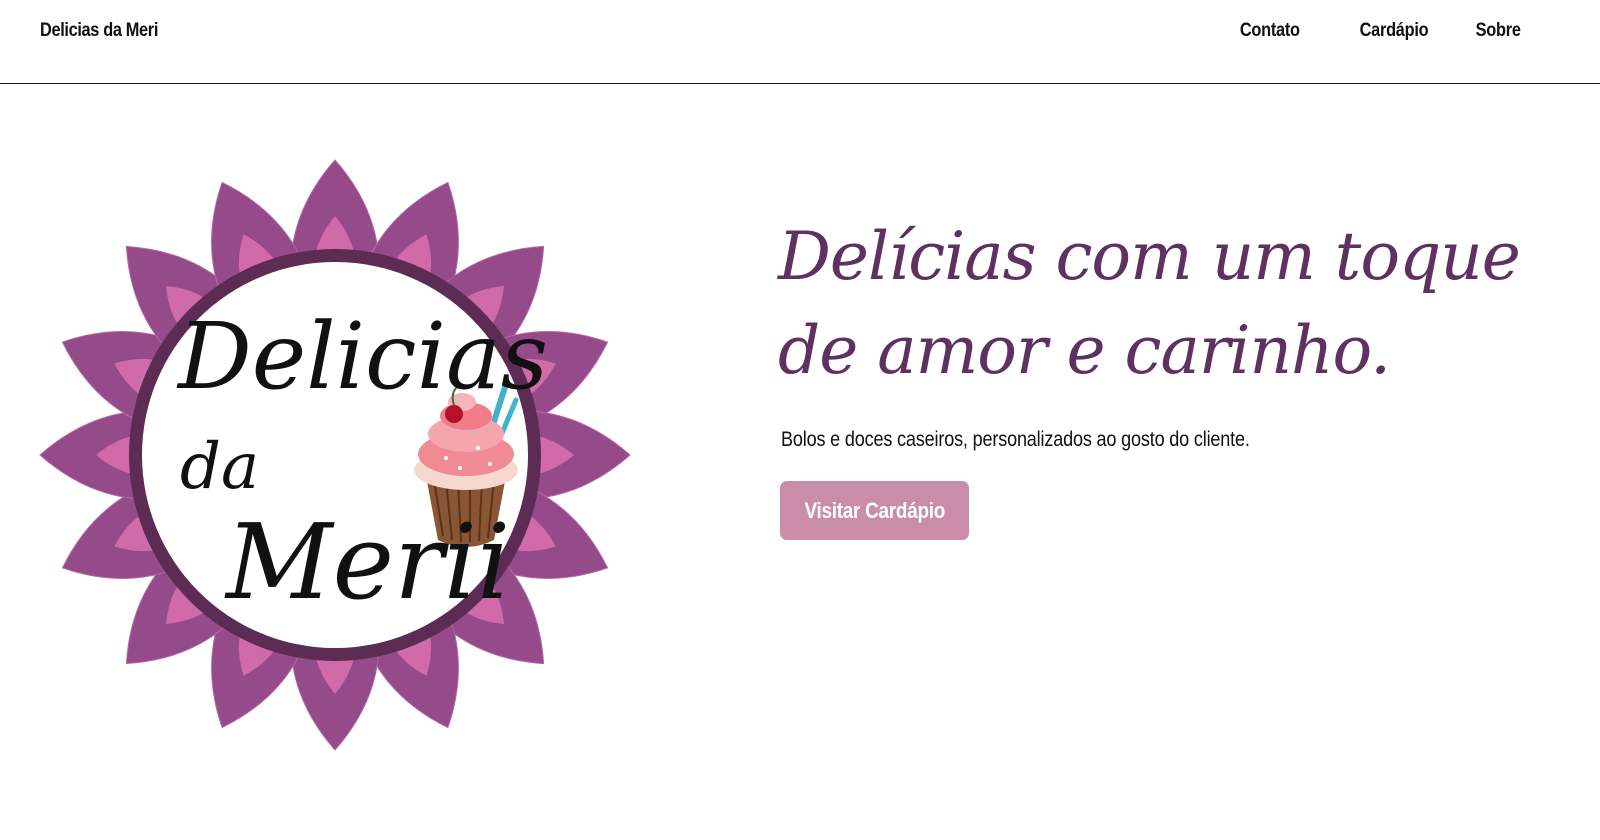 Image resolution: width=1600 pixels, height=840 pixels. What do you see at coordinates (1270, 31) in the screenshot?
I see `nav-link-contato: Contato` at bounding box center [1270, 31].